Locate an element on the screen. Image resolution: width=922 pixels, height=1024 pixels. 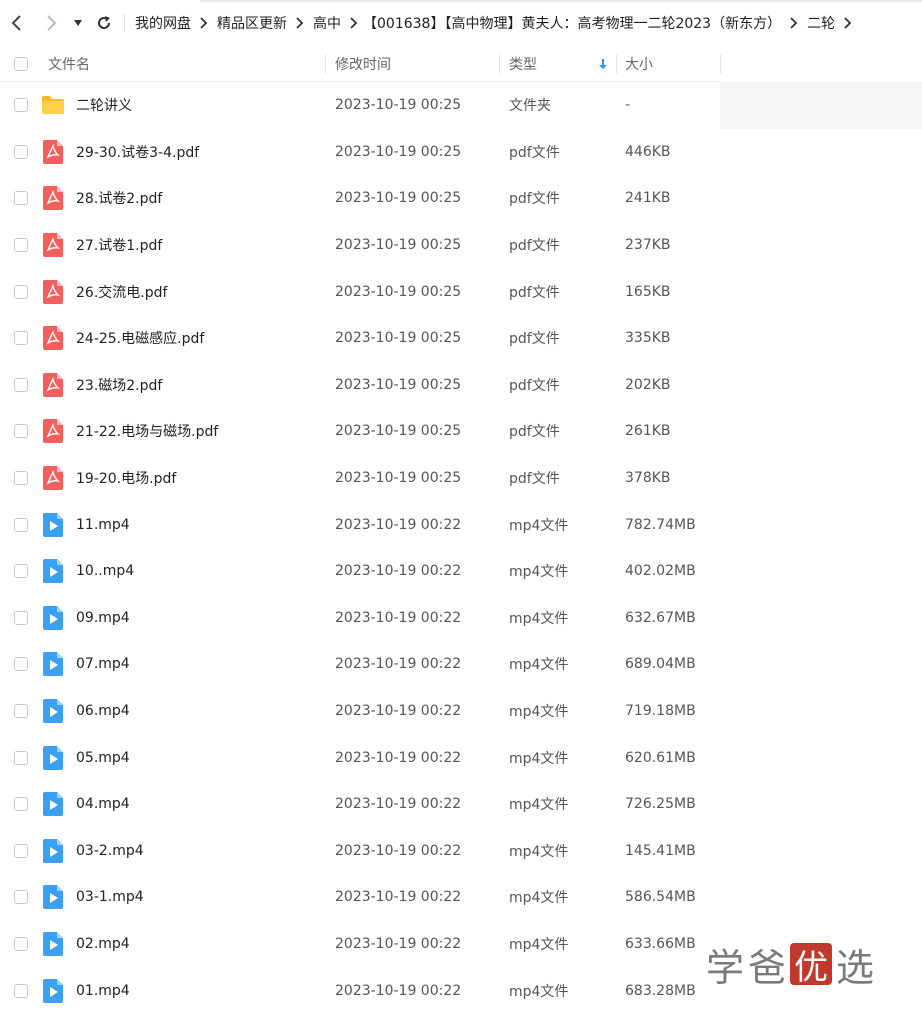
caret-down-icon is located at coordinates (78, 23).